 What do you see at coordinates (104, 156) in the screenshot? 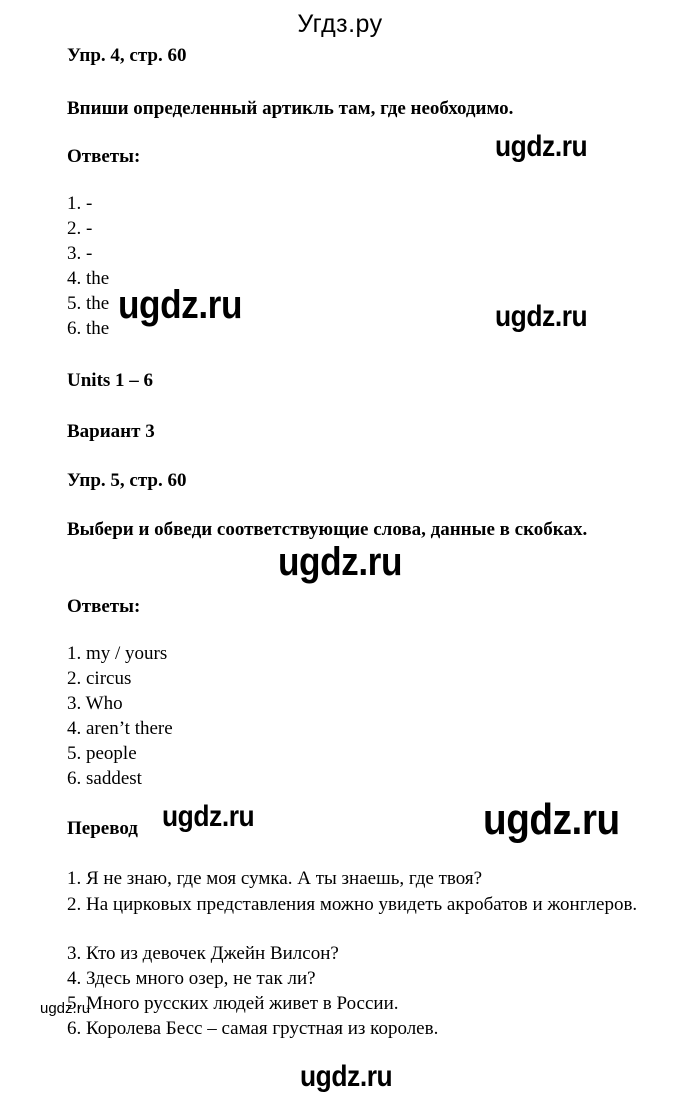
I see `exercise-1-answers-label: Ответы:` at bounding box center [104, 156].